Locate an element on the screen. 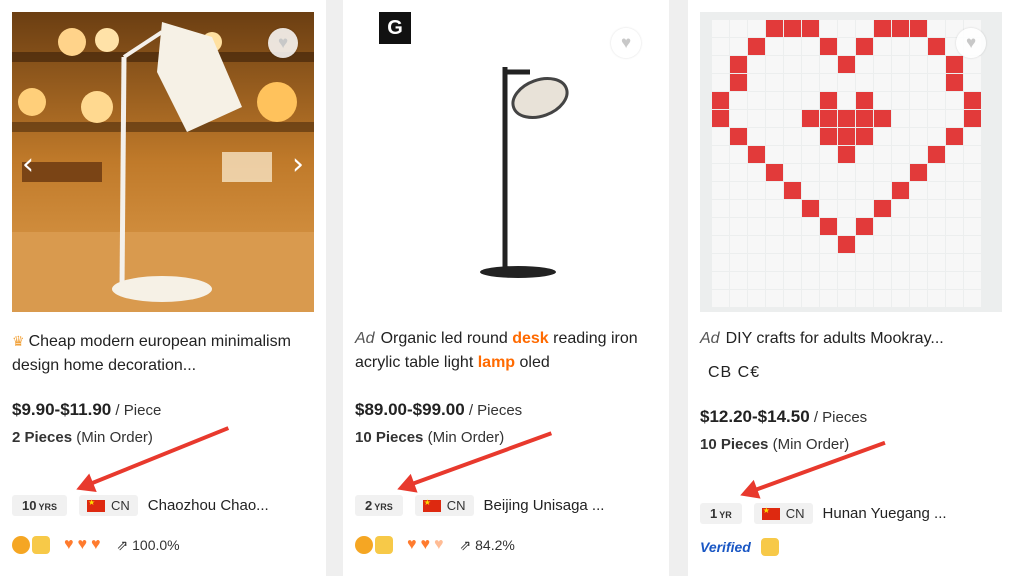 This screenshot has height=576, width=1024. next-image-icon: › is located at coordinates (298, 165).